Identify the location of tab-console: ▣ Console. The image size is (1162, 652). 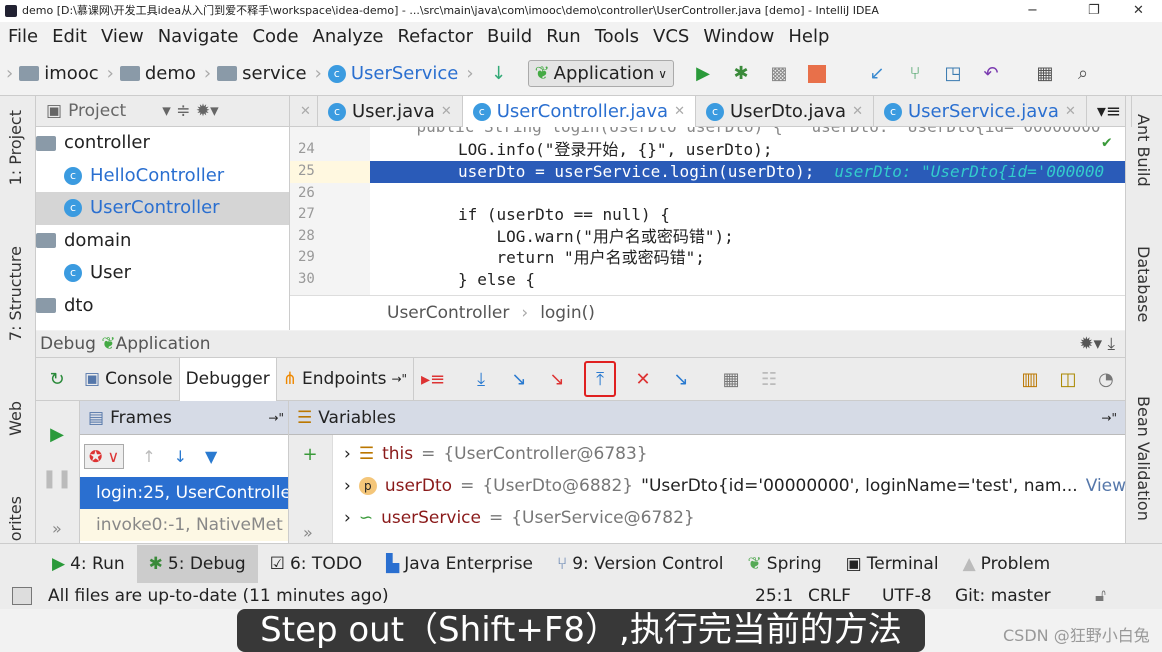
(129, 379).